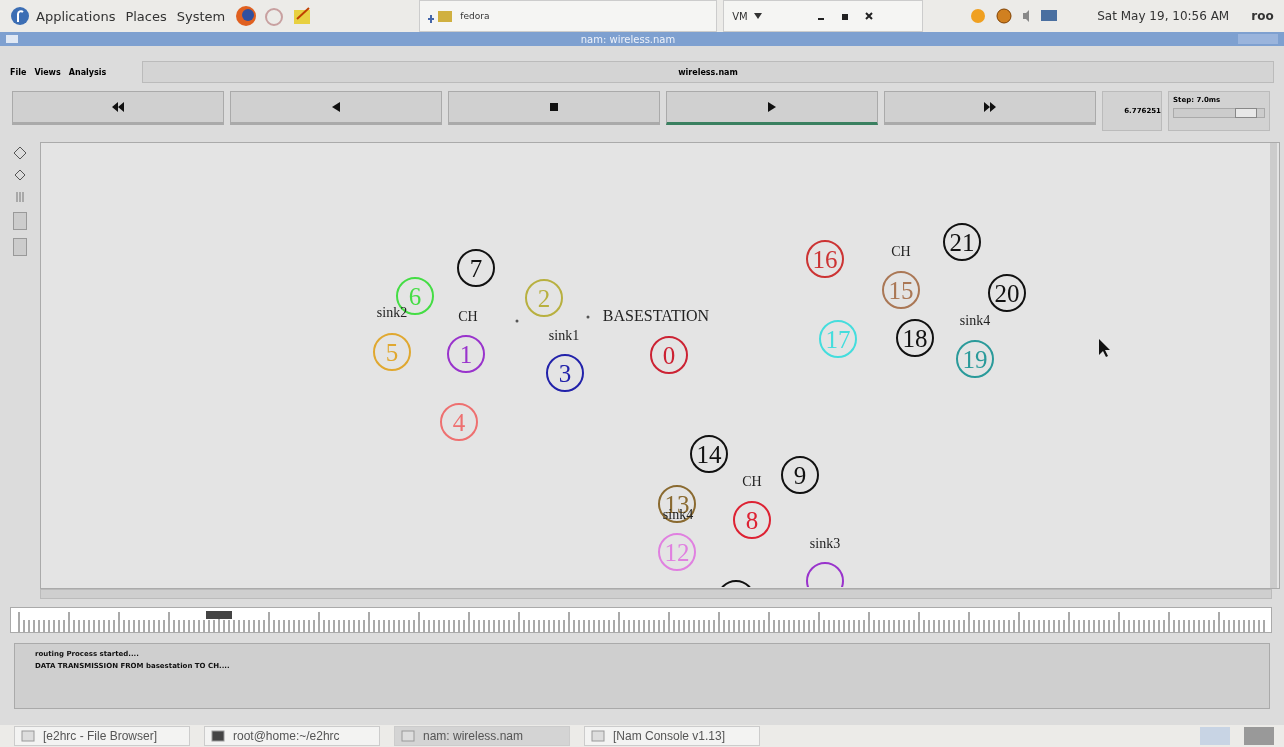  I want to click on node: 1, so click(466, 354).